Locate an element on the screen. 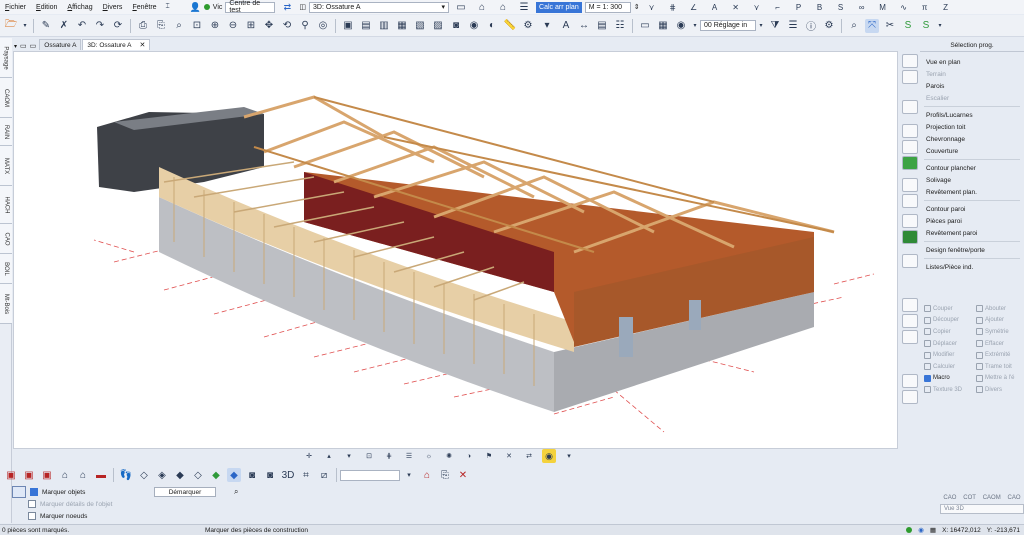  vl-cao2-button: CAO is located at coordinates (1014, 498).